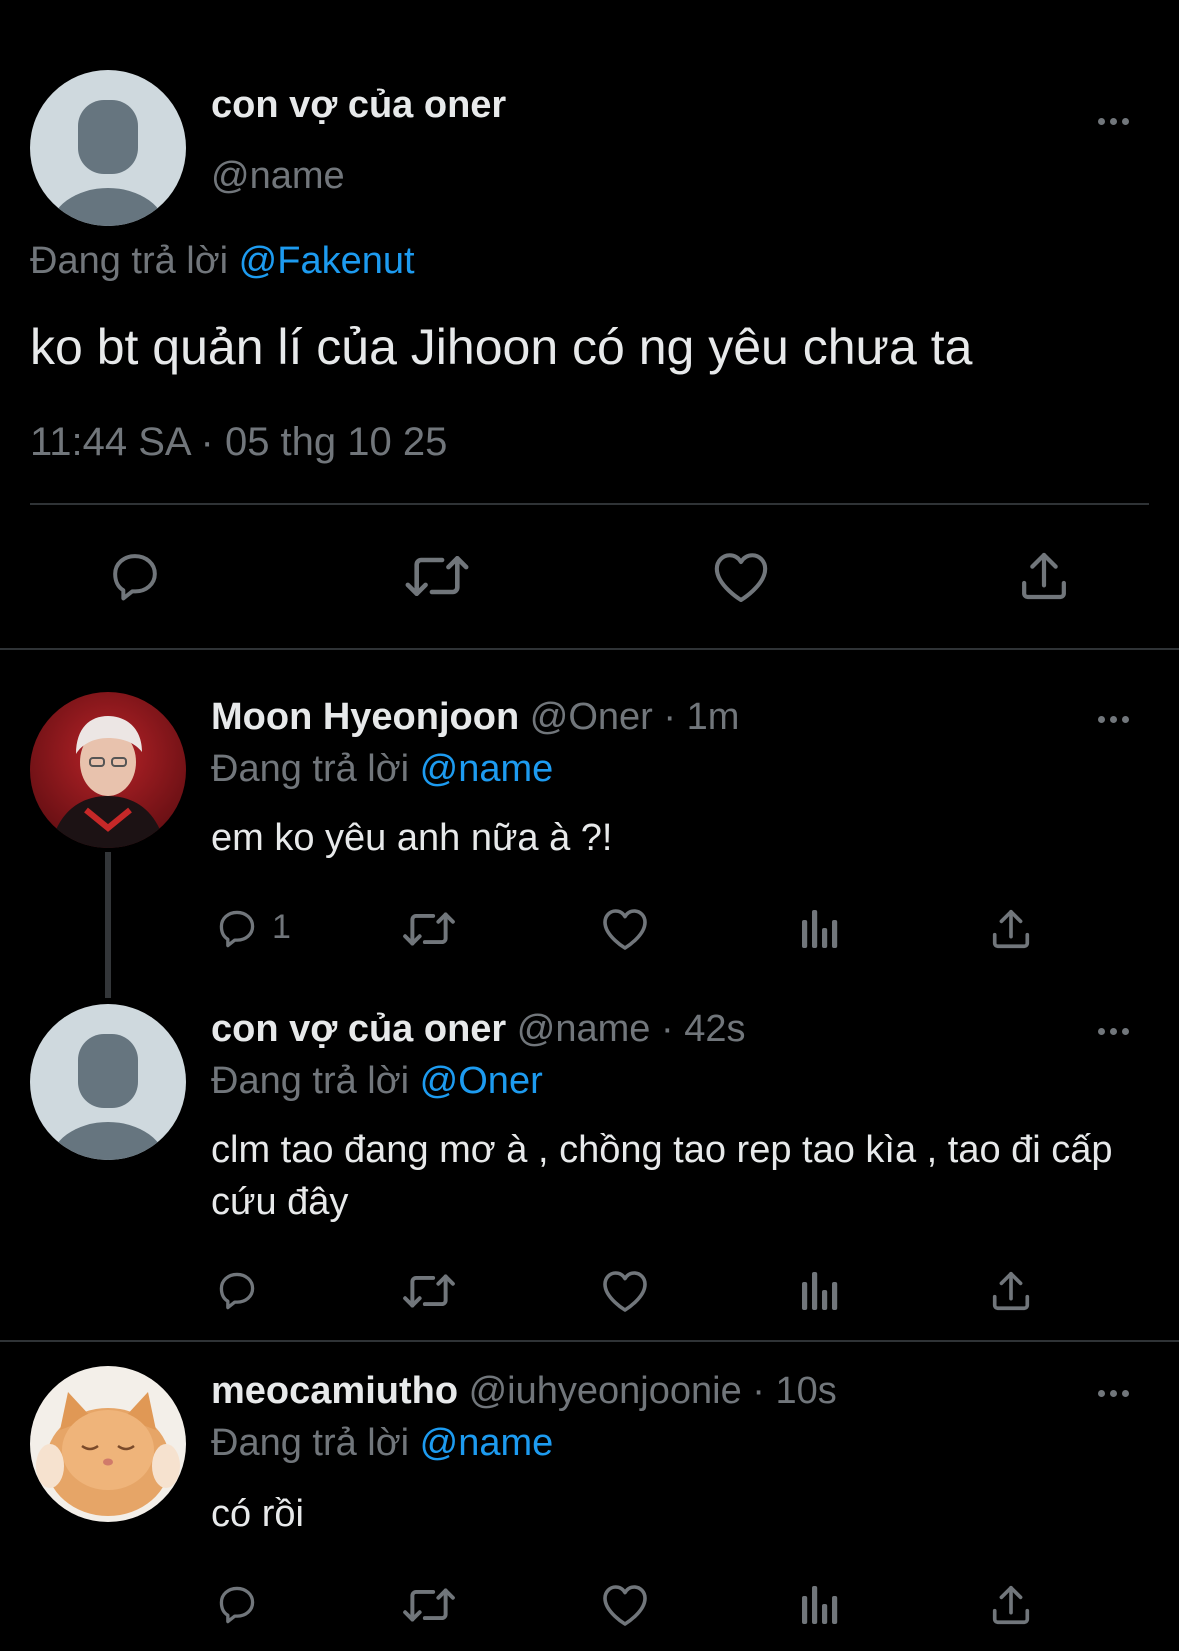 Image resolution: width=1179 pixels, height=1651 pixels. I want to click on reply-text: em ko yêu anh nữa à ?!, so click(412, 838).